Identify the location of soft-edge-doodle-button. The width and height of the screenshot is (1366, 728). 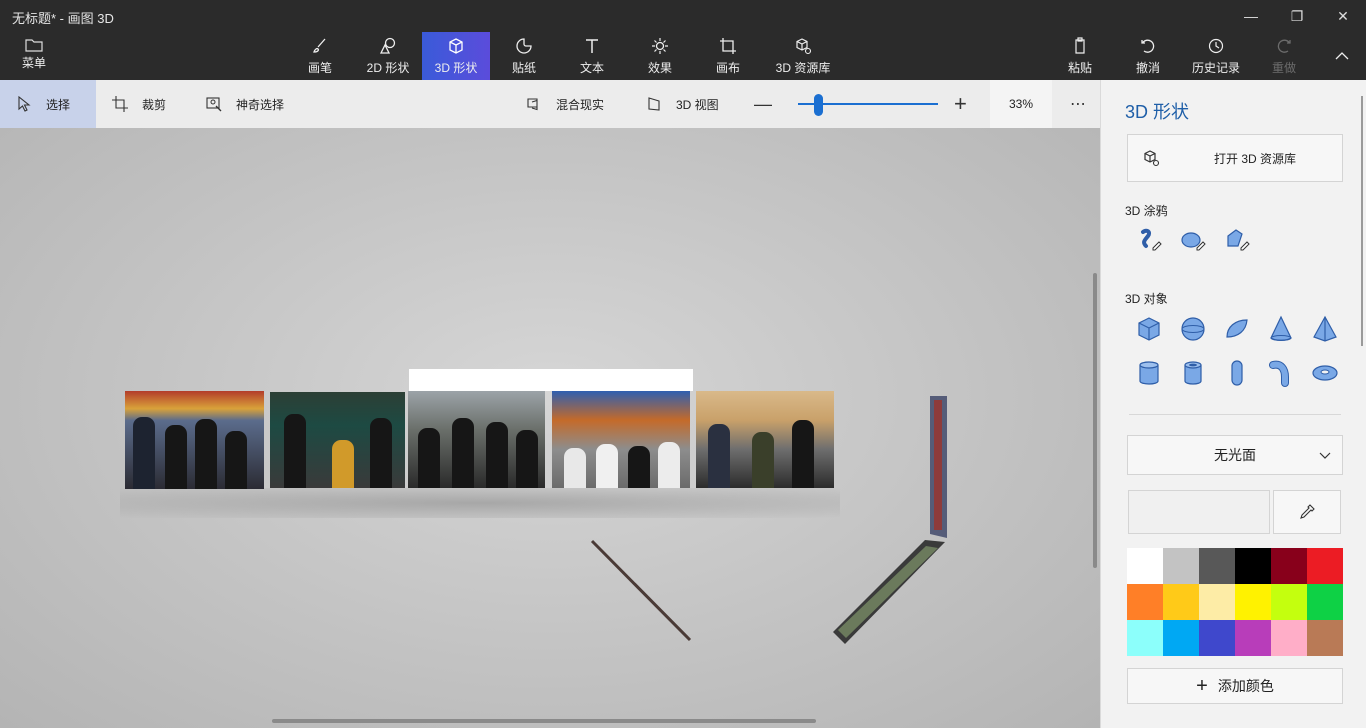
(1193, 240).